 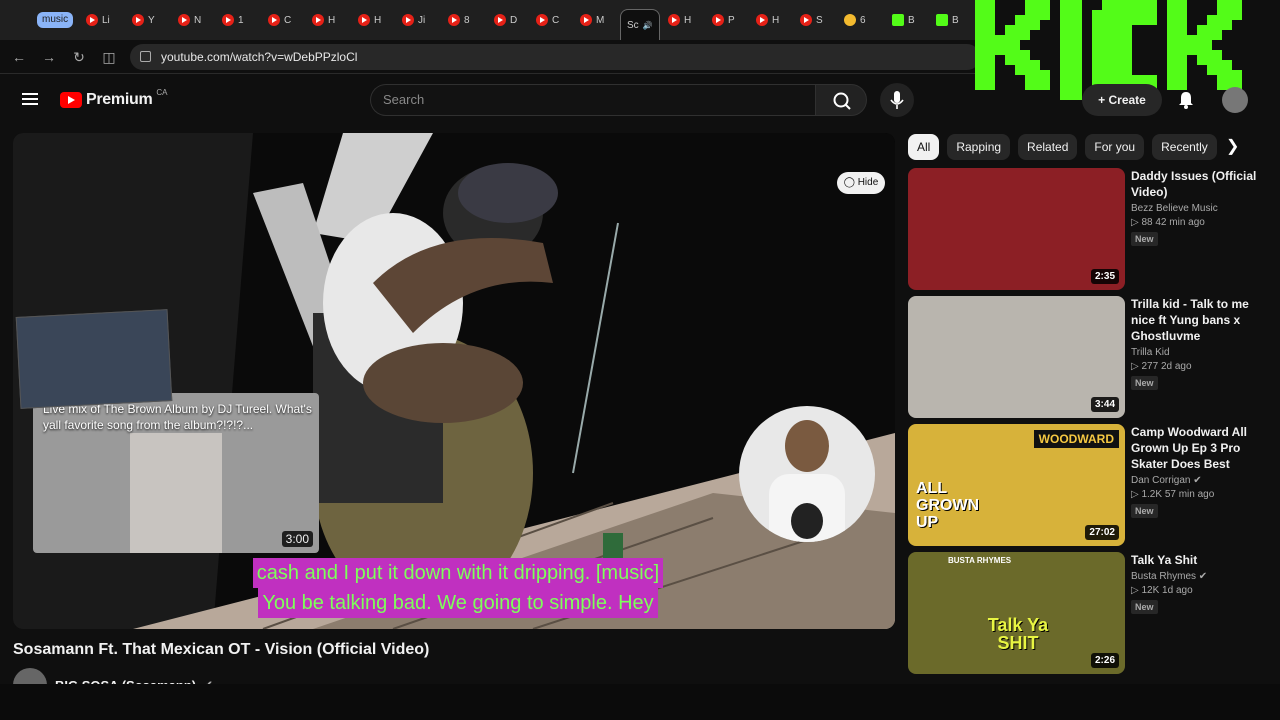 I want to click on view-count: 88, so click(x=1147, y=222).